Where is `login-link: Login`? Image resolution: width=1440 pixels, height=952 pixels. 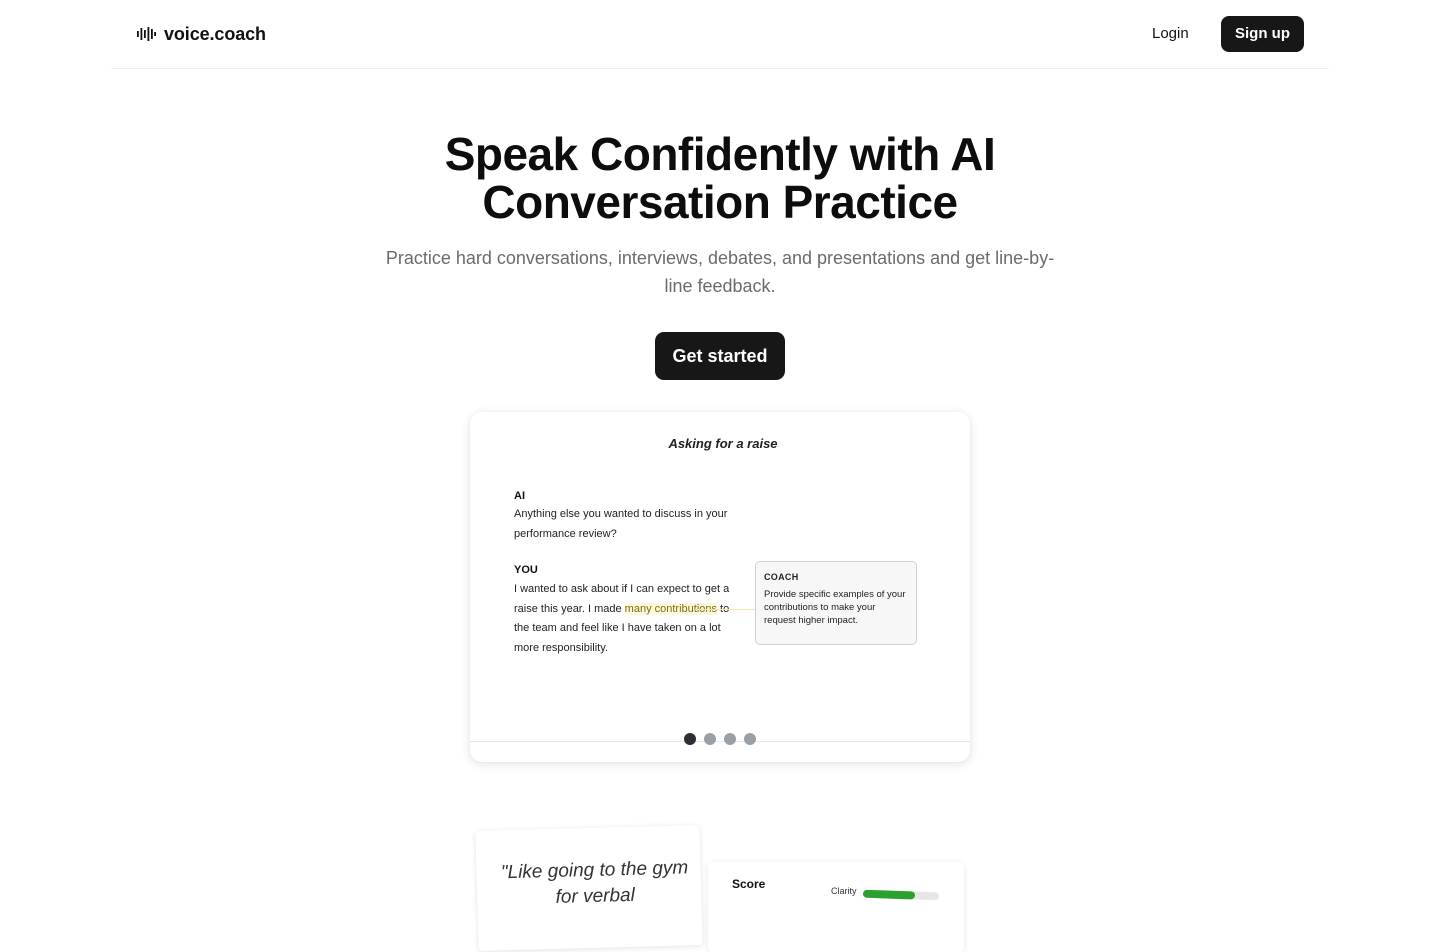 login-link: Login is located at coordinates (1170, 34).